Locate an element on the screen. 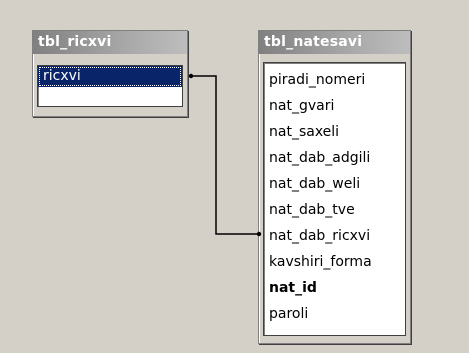 The image size is (469, 353). relationship-endpoint-right is located at coordinates (259, 234).